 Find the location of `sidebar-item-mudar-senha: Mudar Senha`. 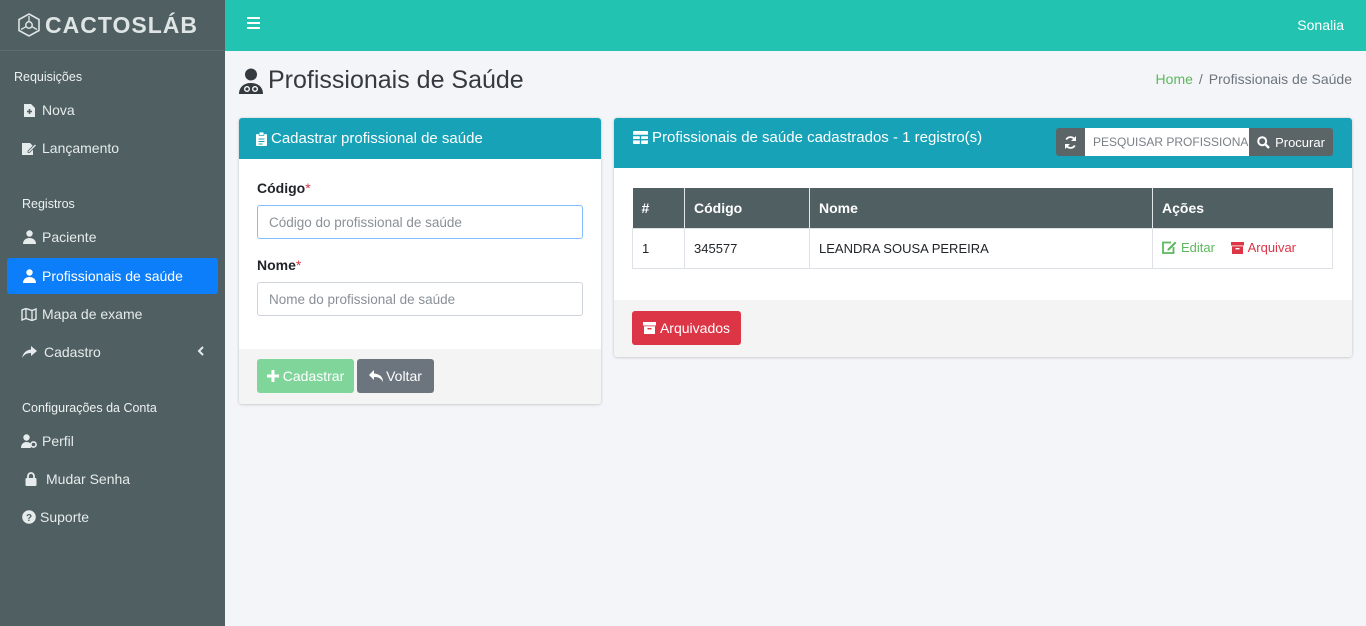

sidebar-item-mudar-senha: Mudar Senha is located at coordinates (112, 479).